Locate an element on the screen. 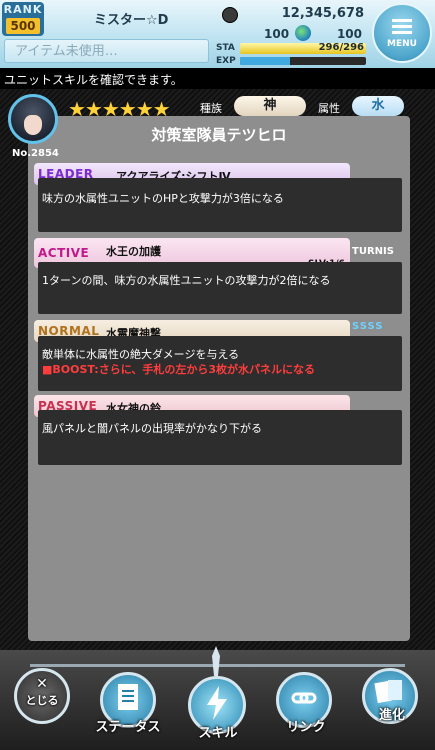 Image resolution: width=435 pixels, height=750 pixels. status-icon is located at coordinates (128, 697).